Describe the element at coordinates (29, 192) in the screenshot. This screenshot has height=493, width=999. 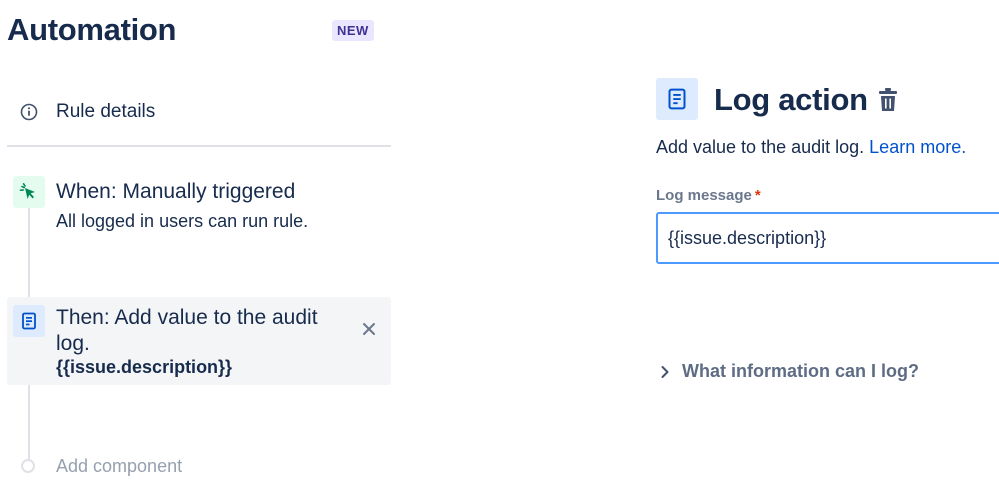
I see `cursor-click-icon` at that location.